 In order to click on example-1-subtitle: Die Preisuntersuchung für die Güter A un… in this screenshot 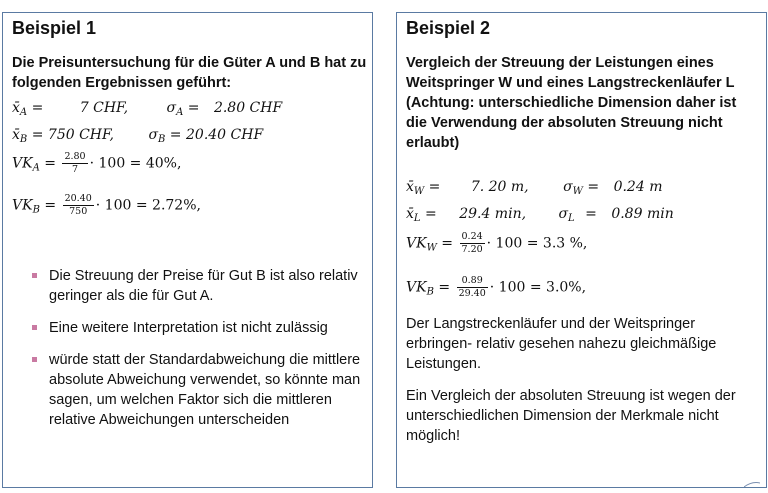, I will do `click(189, 73)`.